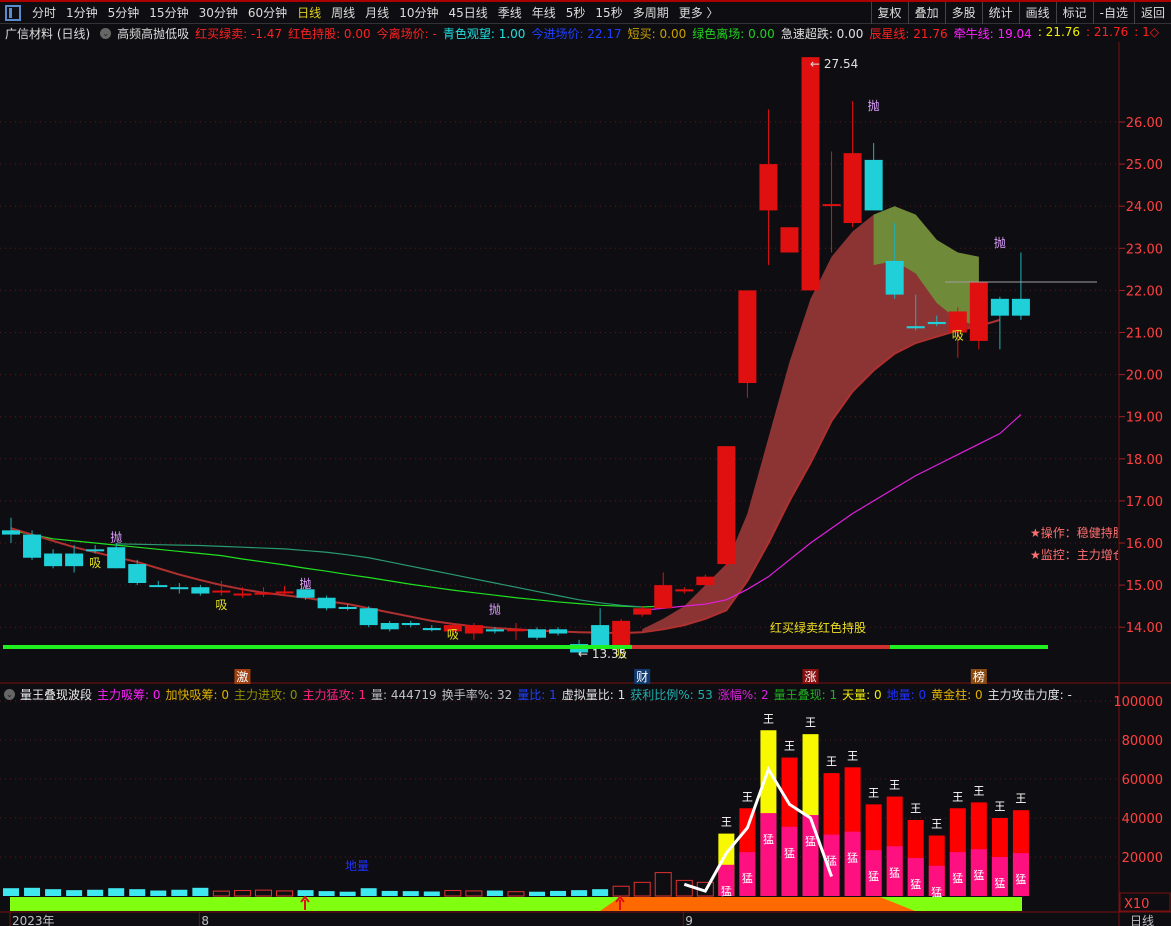 The width and height of the screenshot is (1171, 926). I want to click on price-tick-label: 17.00, so click(1144, 502).